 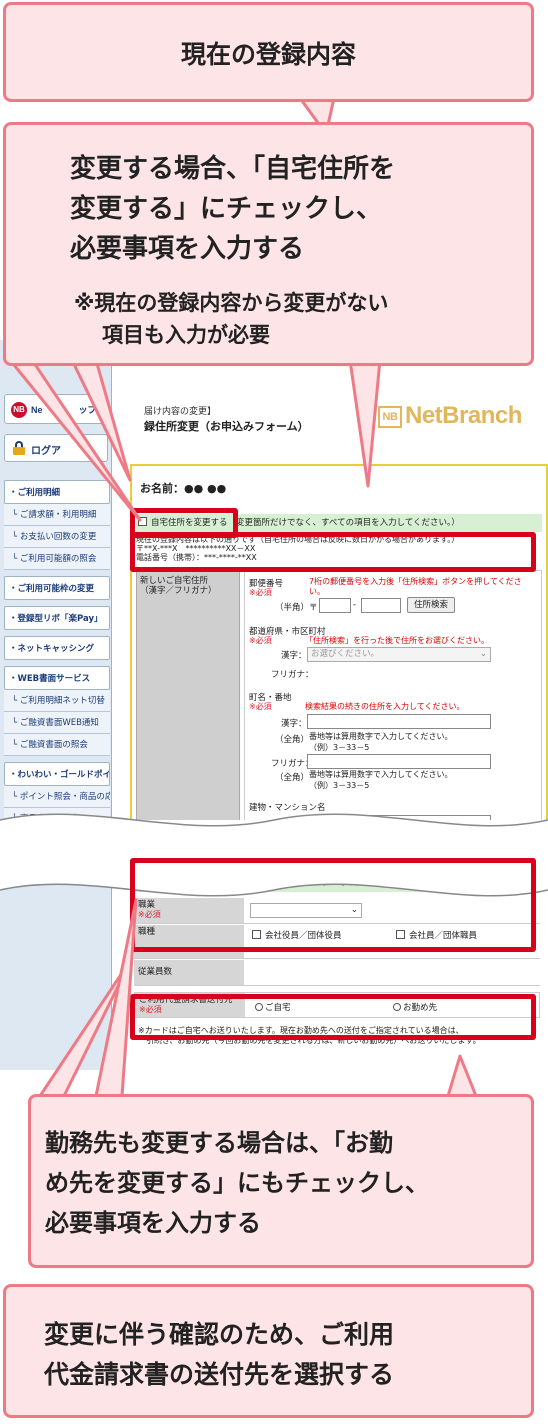 What do you see at coordinates (57, 819) in the screenshot?
I see `sidebar-item: └ 商品応募の照会` at bounding box center [57, 819].